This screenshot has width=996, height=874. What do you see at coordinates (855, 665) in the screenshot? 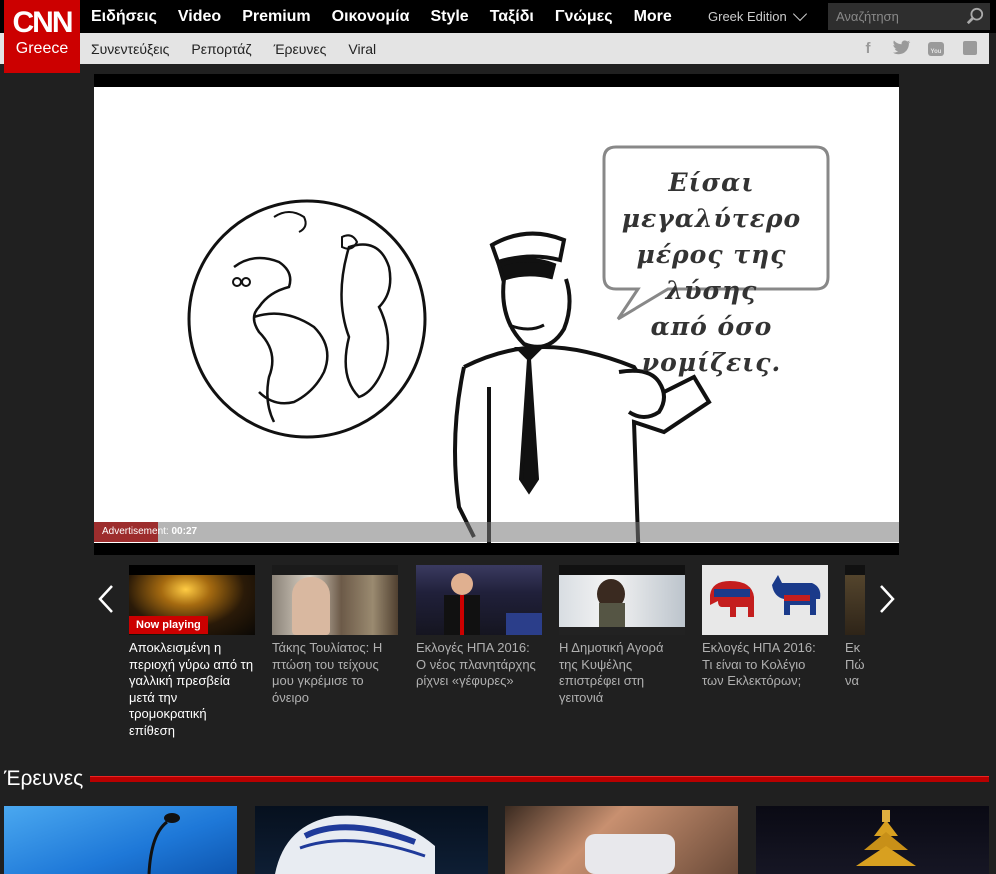
I see `playlist-item-caption: Εκ Πώ να` at bounding box center [855, 665].